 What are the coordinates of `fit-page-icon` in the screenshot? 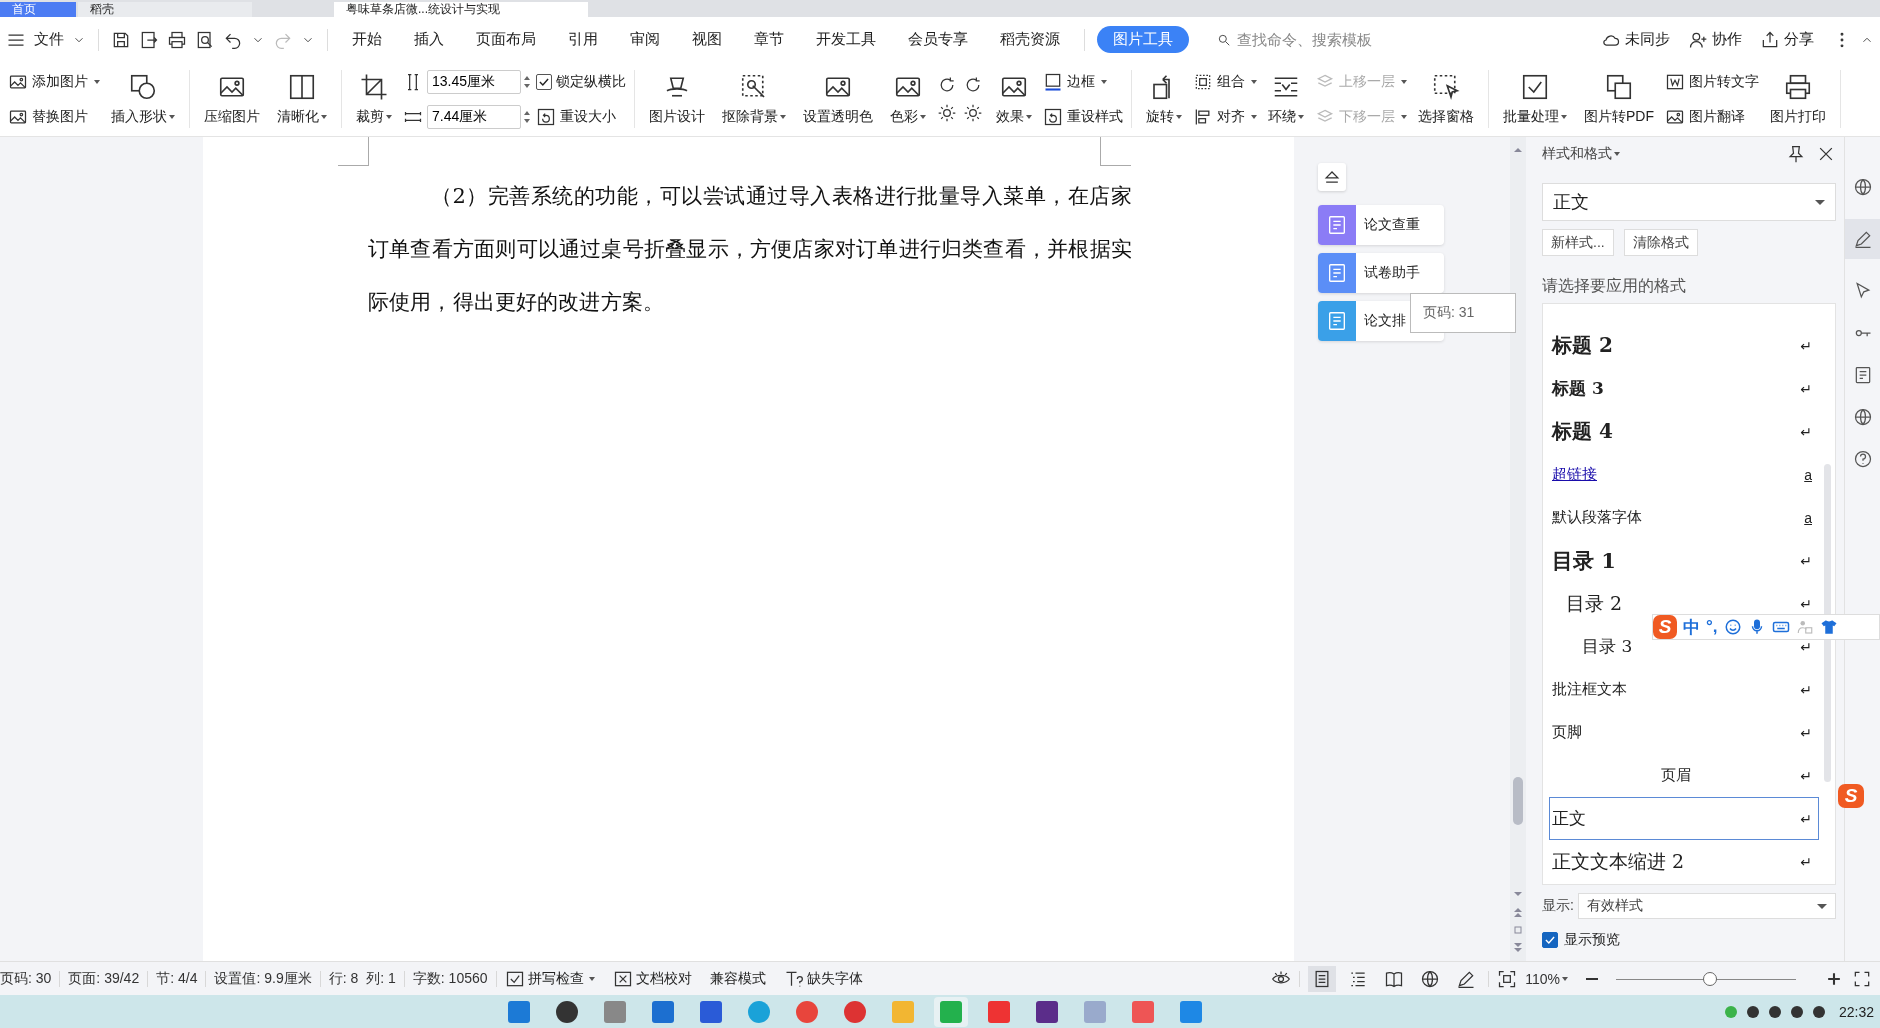 It's located at (1507, 978).